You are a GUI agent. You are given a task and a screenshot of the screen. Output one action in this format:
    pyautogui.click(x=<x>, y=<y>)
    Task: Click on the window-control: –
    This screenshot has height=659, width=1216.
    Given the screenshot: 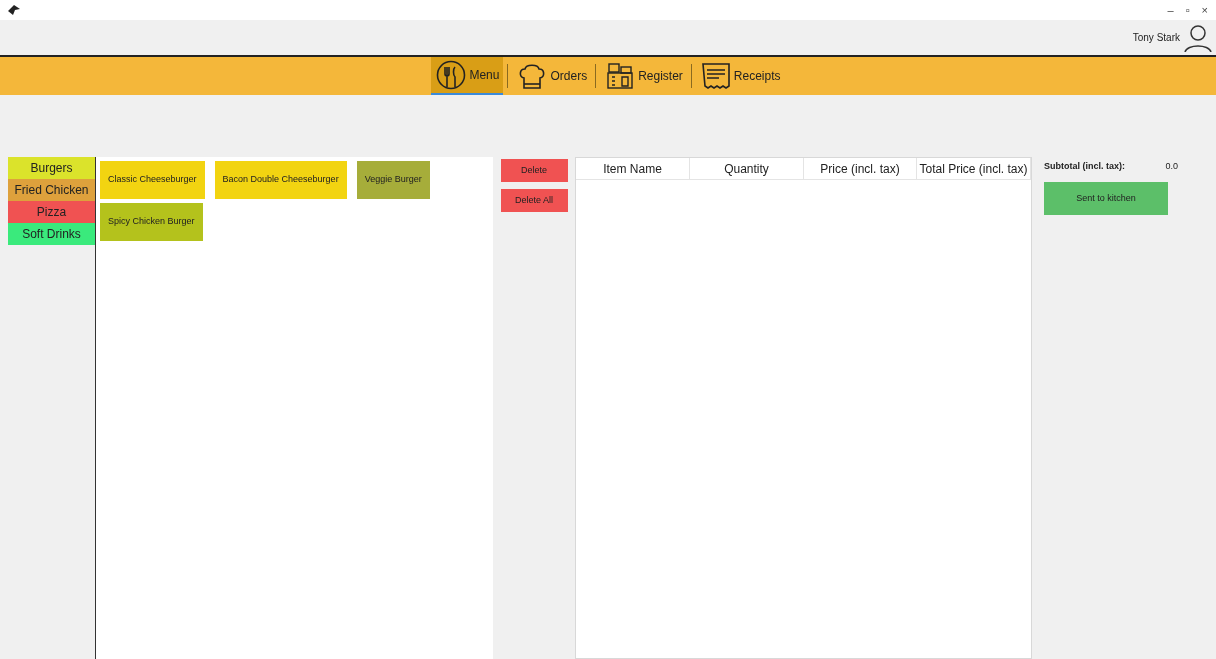 What is the action you would take?
    pyautogui.click(x=1170, y=10)
    